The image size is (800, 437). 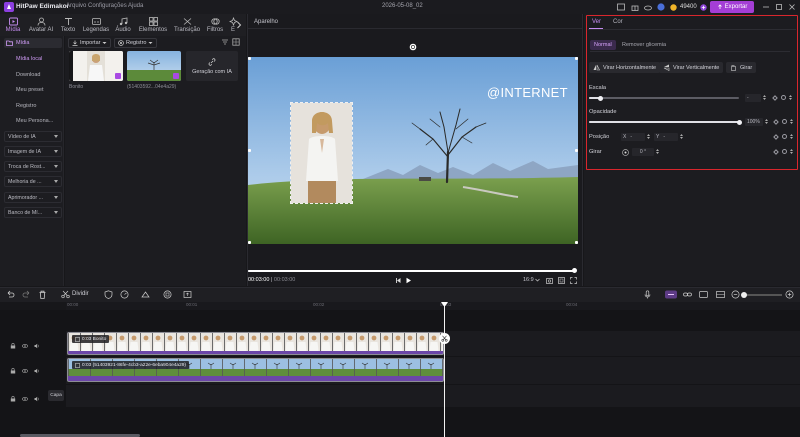 What do you see at coordinates (33, 136) in the screenshot?
I see `sidebar-group-video-ia: Vídeo de IA` at bounding box center [33, 136].